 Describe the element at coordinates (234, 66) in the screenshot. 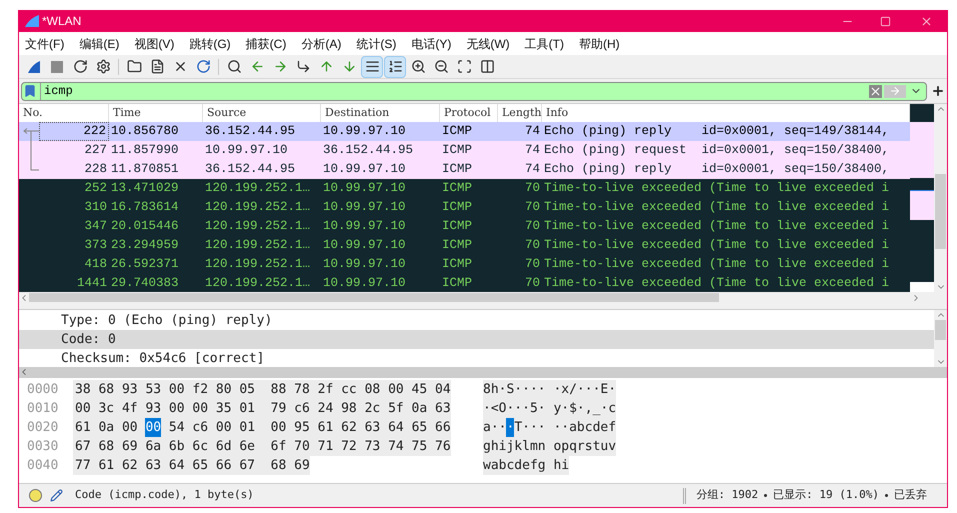

I see `search-icon` at that location.